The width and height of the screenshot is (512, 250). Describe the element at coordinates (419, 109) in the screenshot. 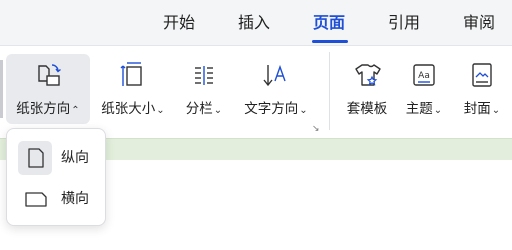

I see `theme-label: 主题` at that location.